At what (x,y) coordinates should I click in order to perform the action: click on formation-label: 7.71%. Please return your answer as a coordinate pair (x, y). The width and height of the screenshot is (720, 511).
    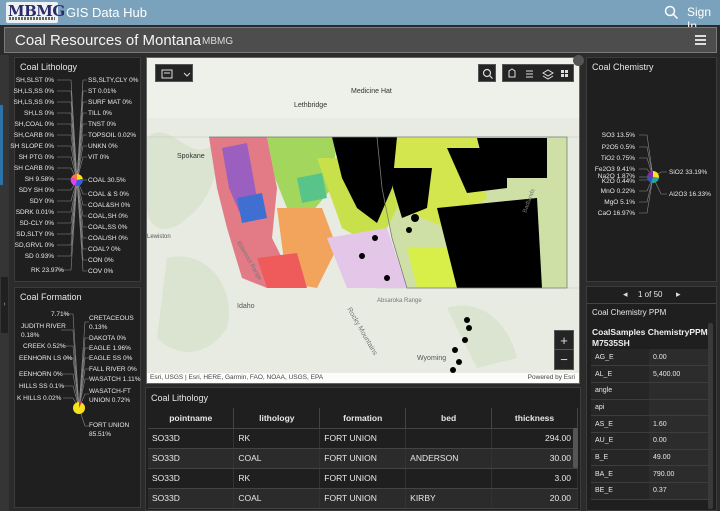
    Looking at the image, I should click on (60, 314).